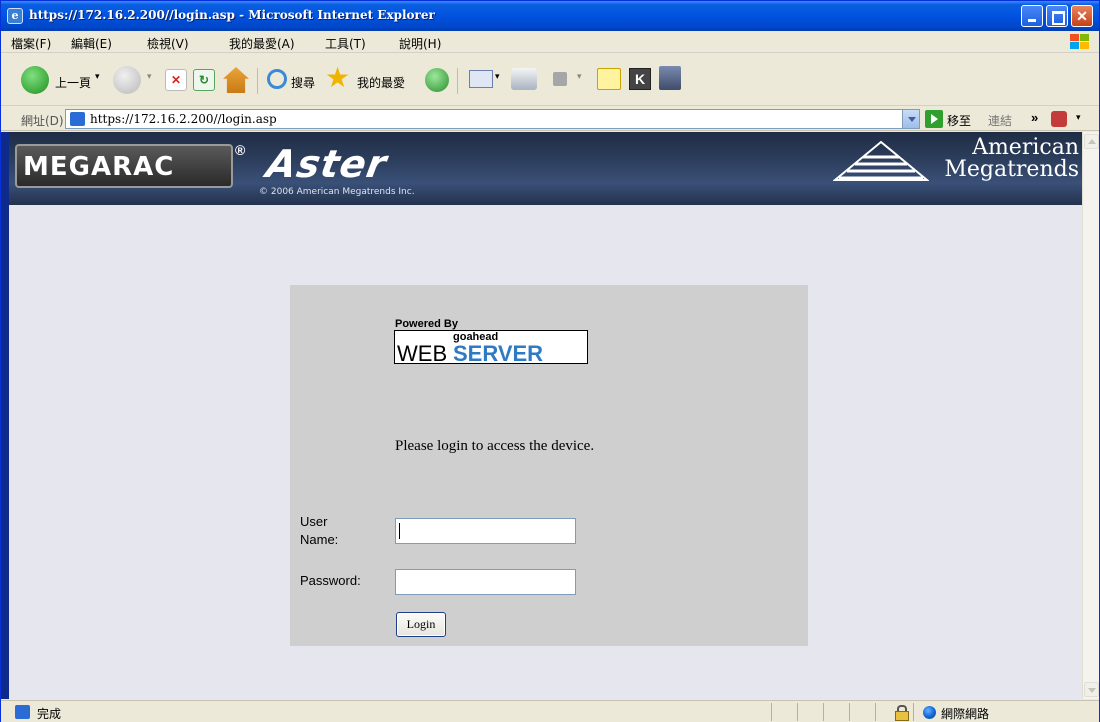 The height and width of the screenshot is (722, 1100). Describe the element at coordinates (929, 712) in the screenshot. I see `globe-icon` at that location.